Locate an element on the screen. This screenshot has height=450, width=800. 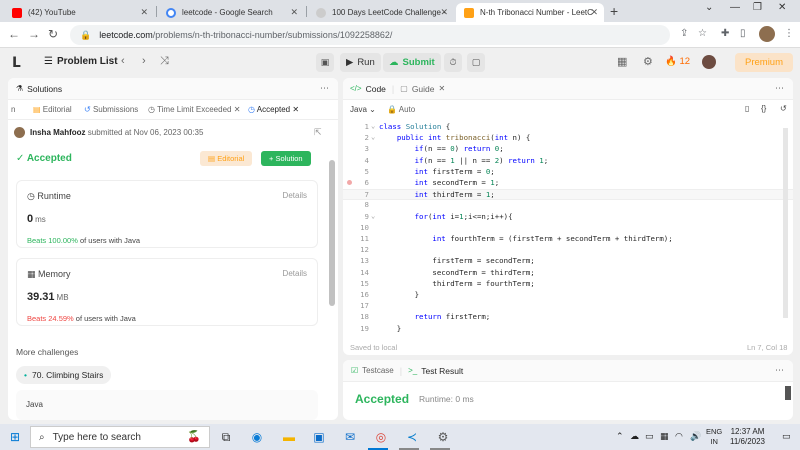
code-line: 3 if(n == 0) return 0; is located at coordinates (568, 149).